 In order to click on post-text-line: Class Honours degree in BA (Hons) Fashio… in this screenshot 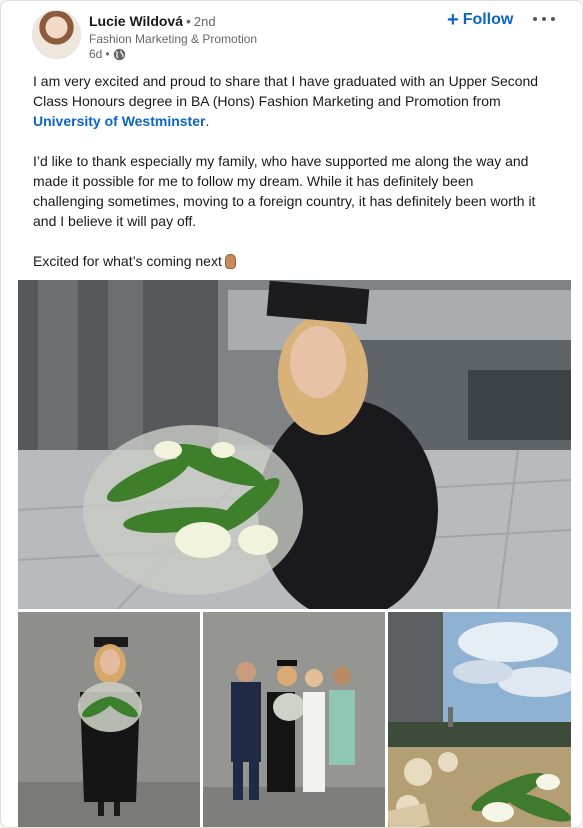, I will do `click(267, 101)`.